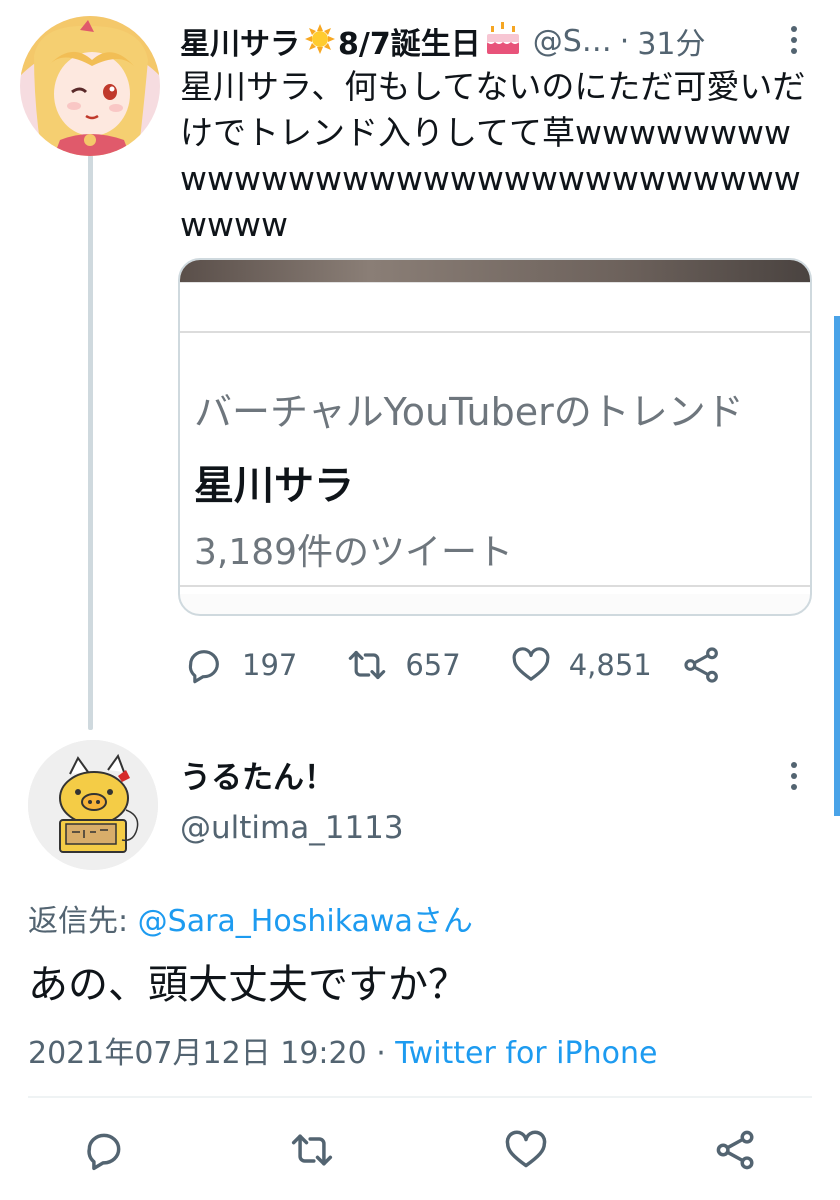  I want to click on author-avatar, so click(90, 86).